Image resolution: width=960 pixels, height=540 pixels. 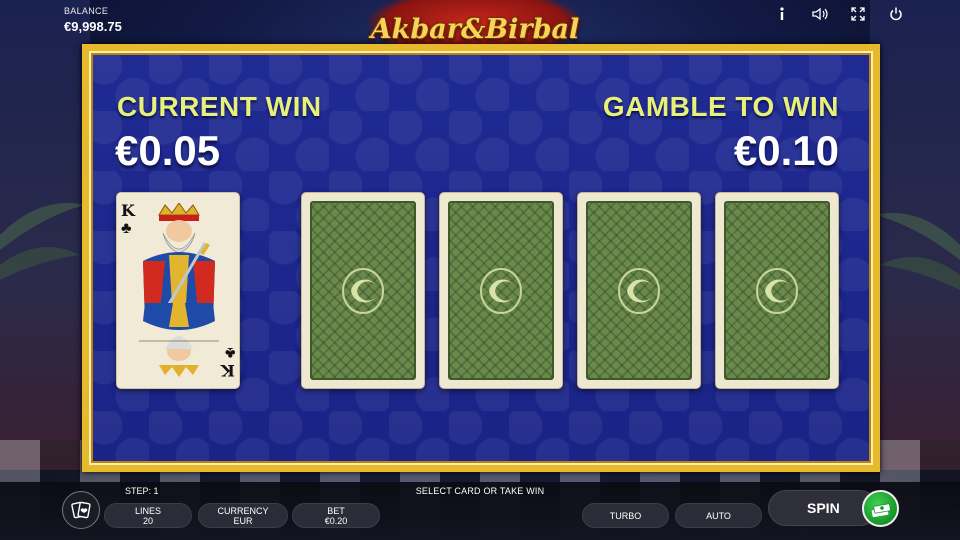 I want to click on auto-button: AUTO, so click(x=718, y=515).